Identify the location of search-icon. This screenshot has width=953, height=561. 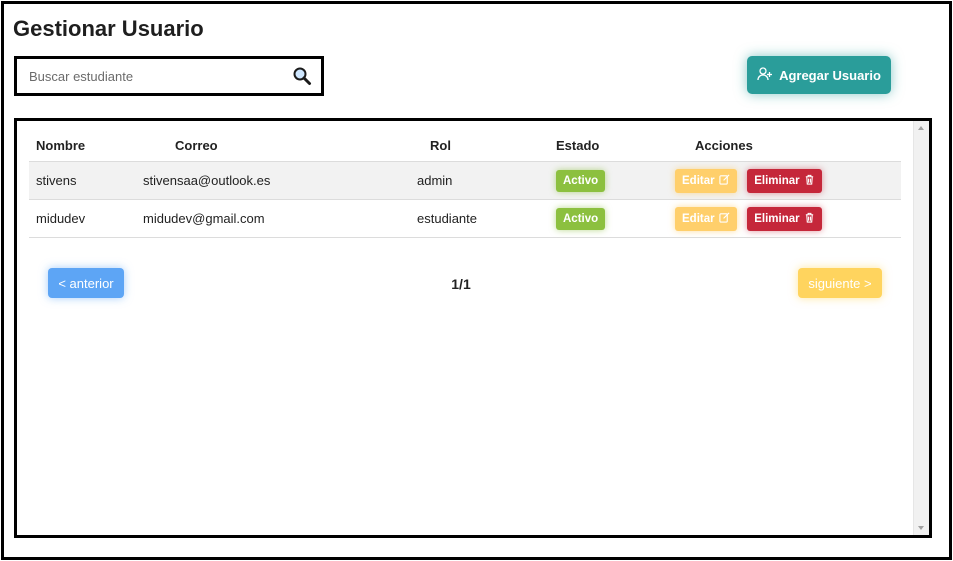
(302, 76).